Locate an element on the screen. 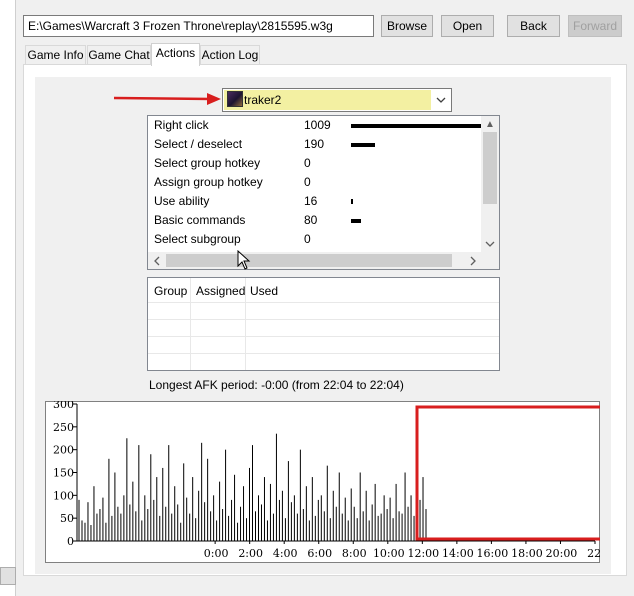  action-count: 190 is located at coordinates (314, 144).